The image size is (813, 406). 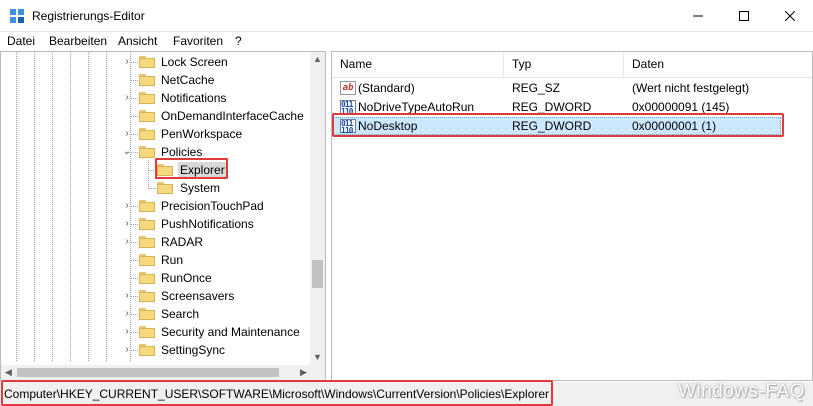 I want to click on scroll-down-icon: ▼, so click(x=317, y=357).